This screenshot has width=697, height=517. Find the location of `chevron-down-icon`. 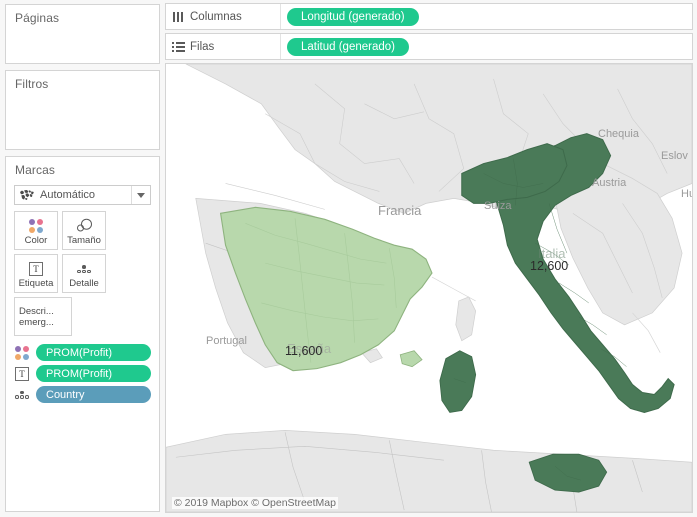

chevron-down-icon is located at coordinates (140, 195).